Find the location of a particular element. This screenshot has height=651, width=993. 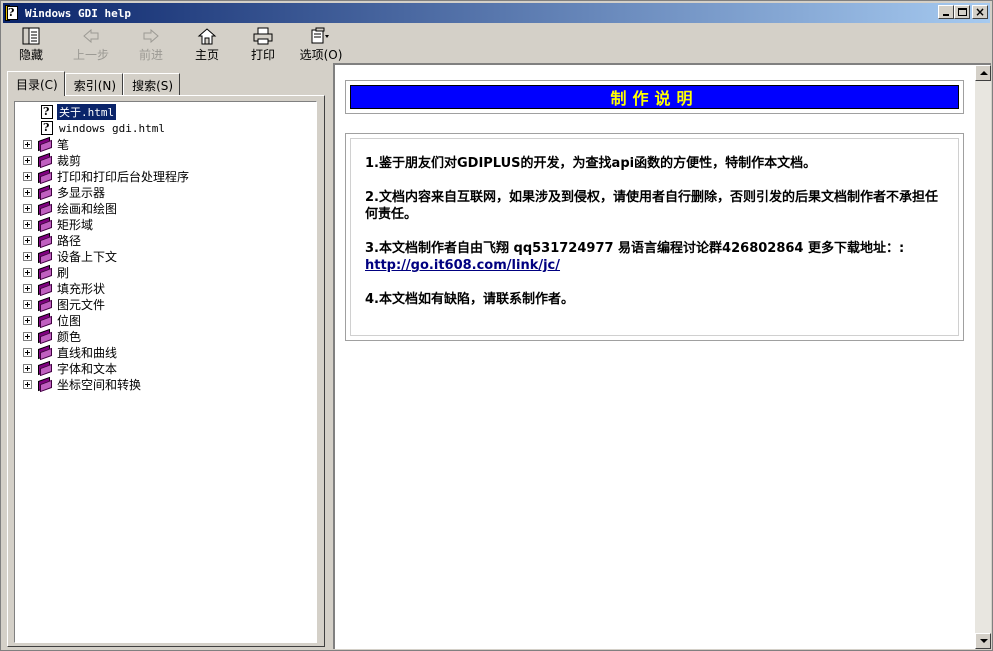

paragraph-4: 4.本文档如有缺陷，请联系制作者。 is located at coordinates (469, 299).